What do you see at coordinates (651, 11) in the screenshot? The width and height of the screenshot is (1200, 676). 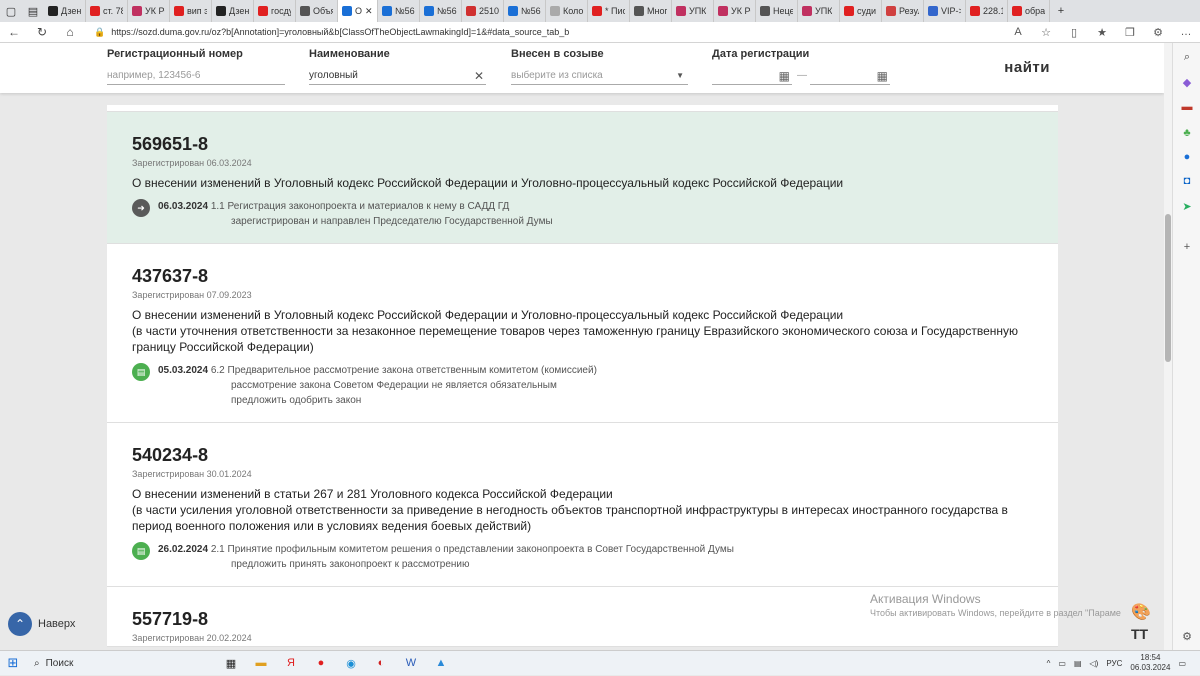 I see `browser-tab: Мног` at bounding box center [651, 11].